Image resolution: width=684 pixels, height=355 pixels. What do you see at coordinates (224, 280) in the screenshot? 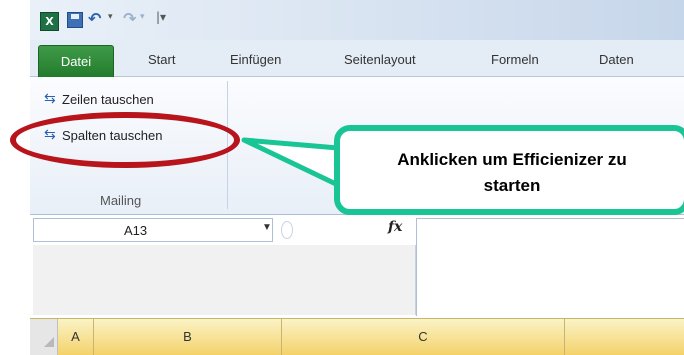
I see `name-box-area` at bounding box center [224, 280].